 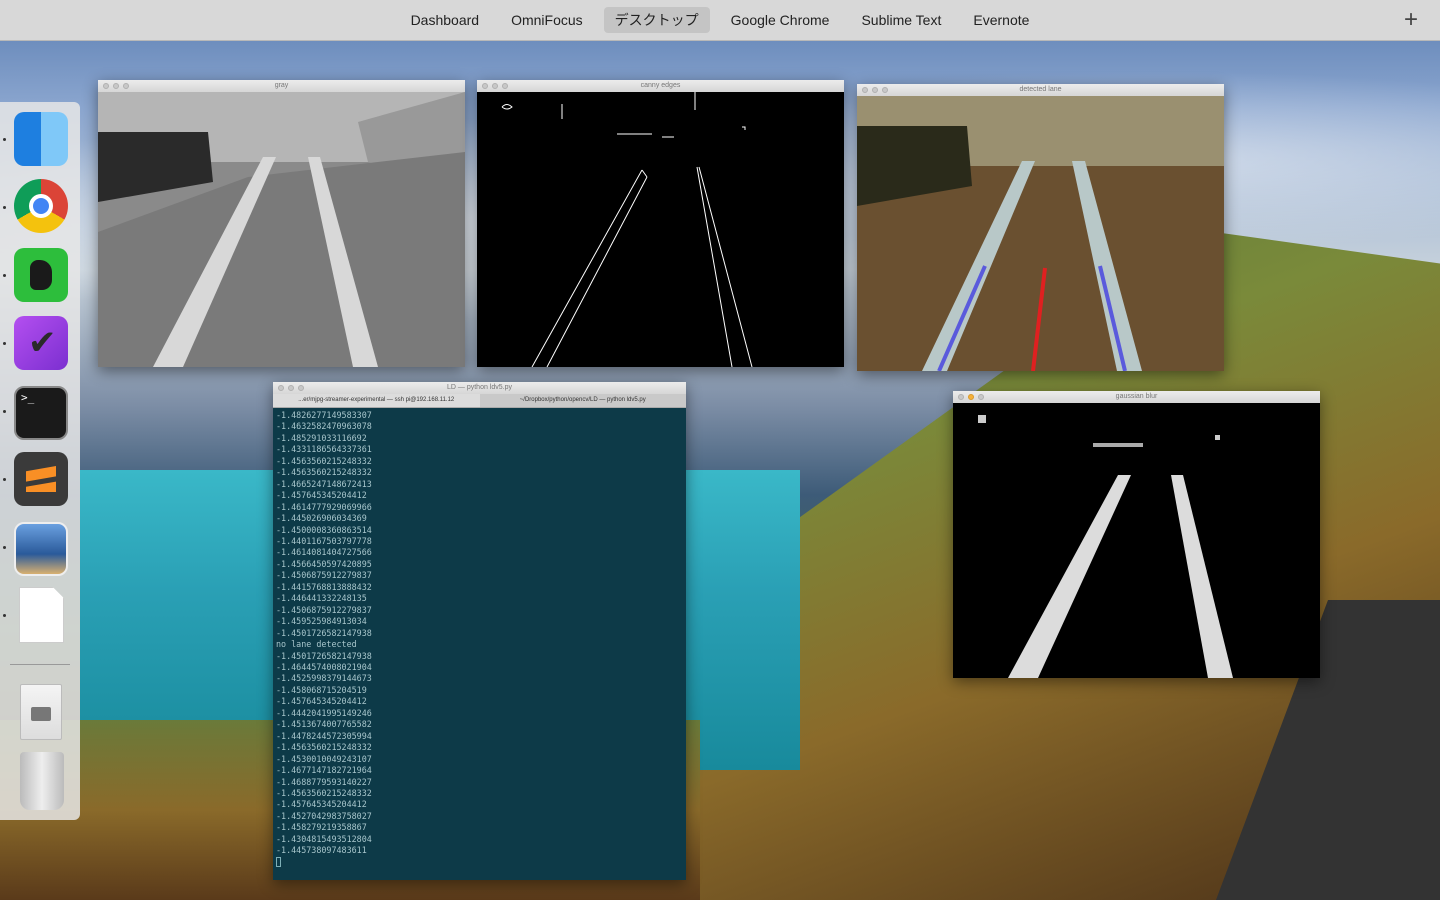 What do you see at coordinates (40, 664) in the screenshot?
I see `dock-separator` at bounding box center [40, 664].